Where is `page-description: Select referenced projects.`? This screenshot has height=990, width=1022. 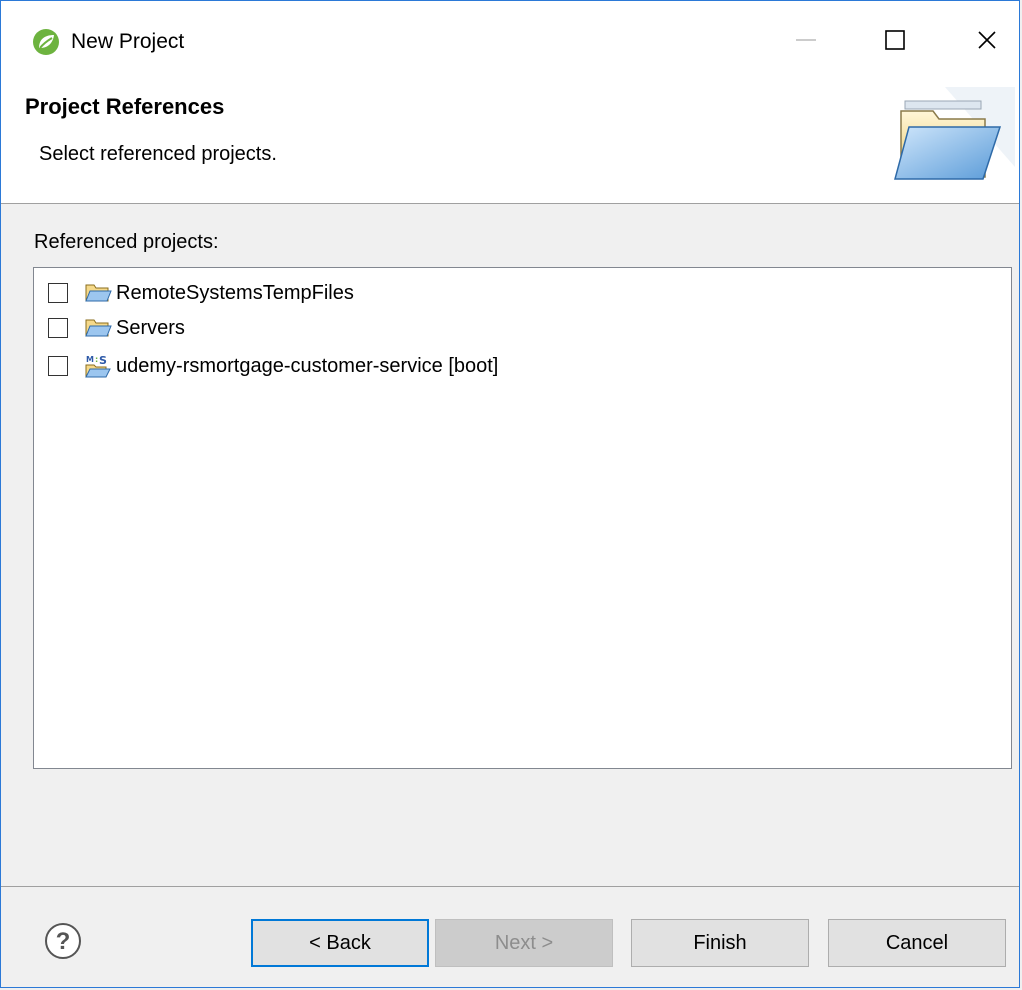
page-description: Select referenced projects. is located at coordinates (158, 154).